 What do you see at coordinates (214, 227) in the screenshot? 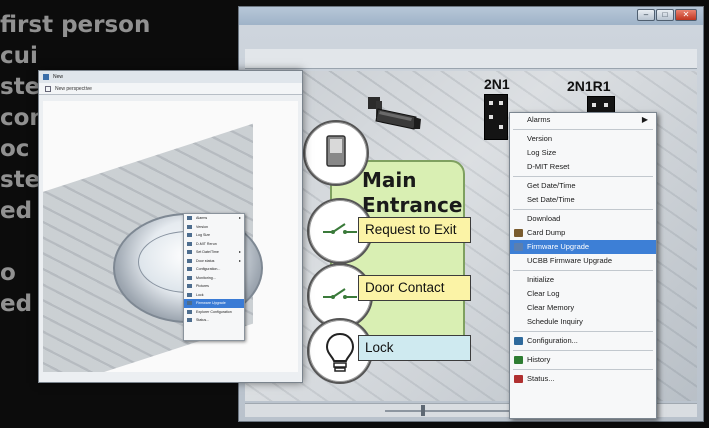
I see `small-menu-item-version: Version` at bounding box center [214, 227].